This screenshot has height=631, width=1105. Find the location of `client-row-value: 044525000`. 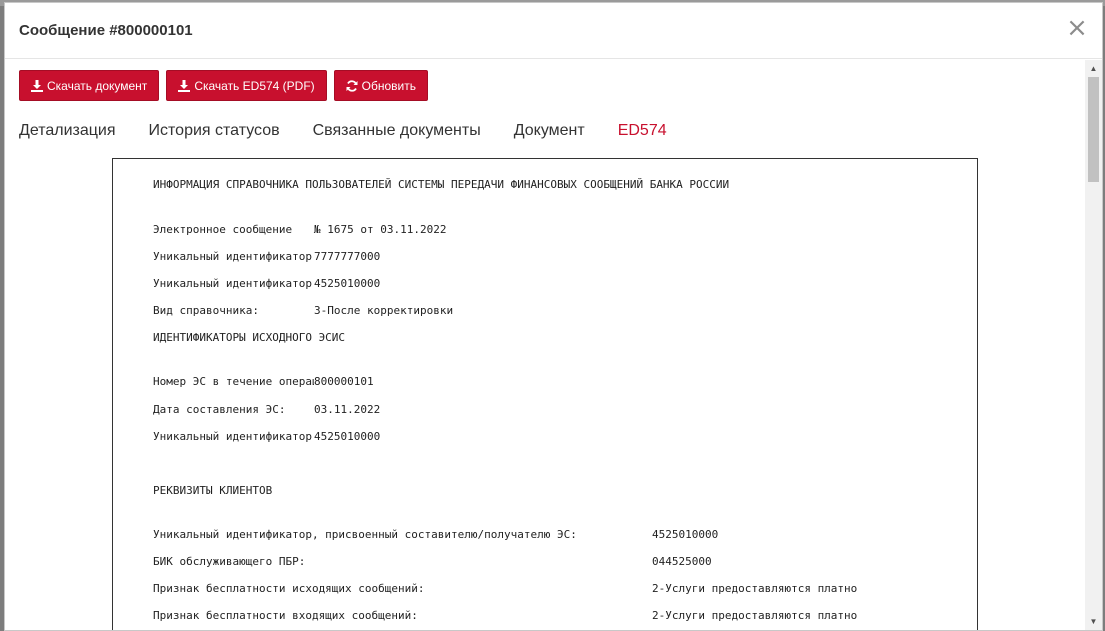

client-row-value: 044525000 is located at coordinates (682, 561).